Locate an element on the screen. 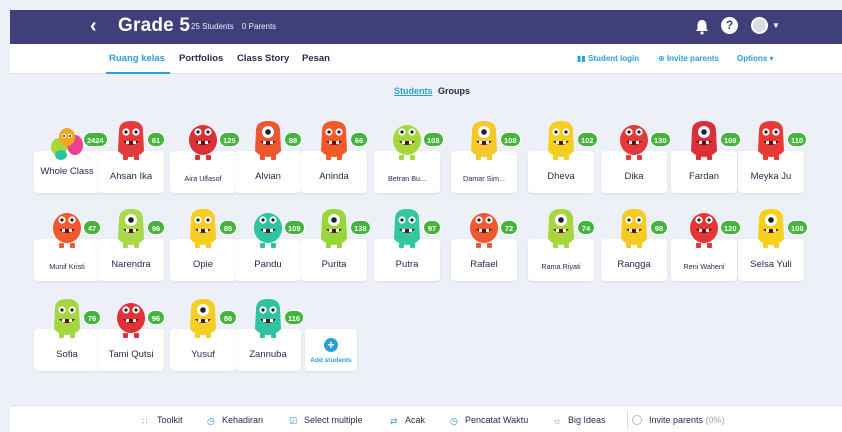 This screenshot has height=432, width=842. points-badge: 109 is located at coordinates (294, 227).